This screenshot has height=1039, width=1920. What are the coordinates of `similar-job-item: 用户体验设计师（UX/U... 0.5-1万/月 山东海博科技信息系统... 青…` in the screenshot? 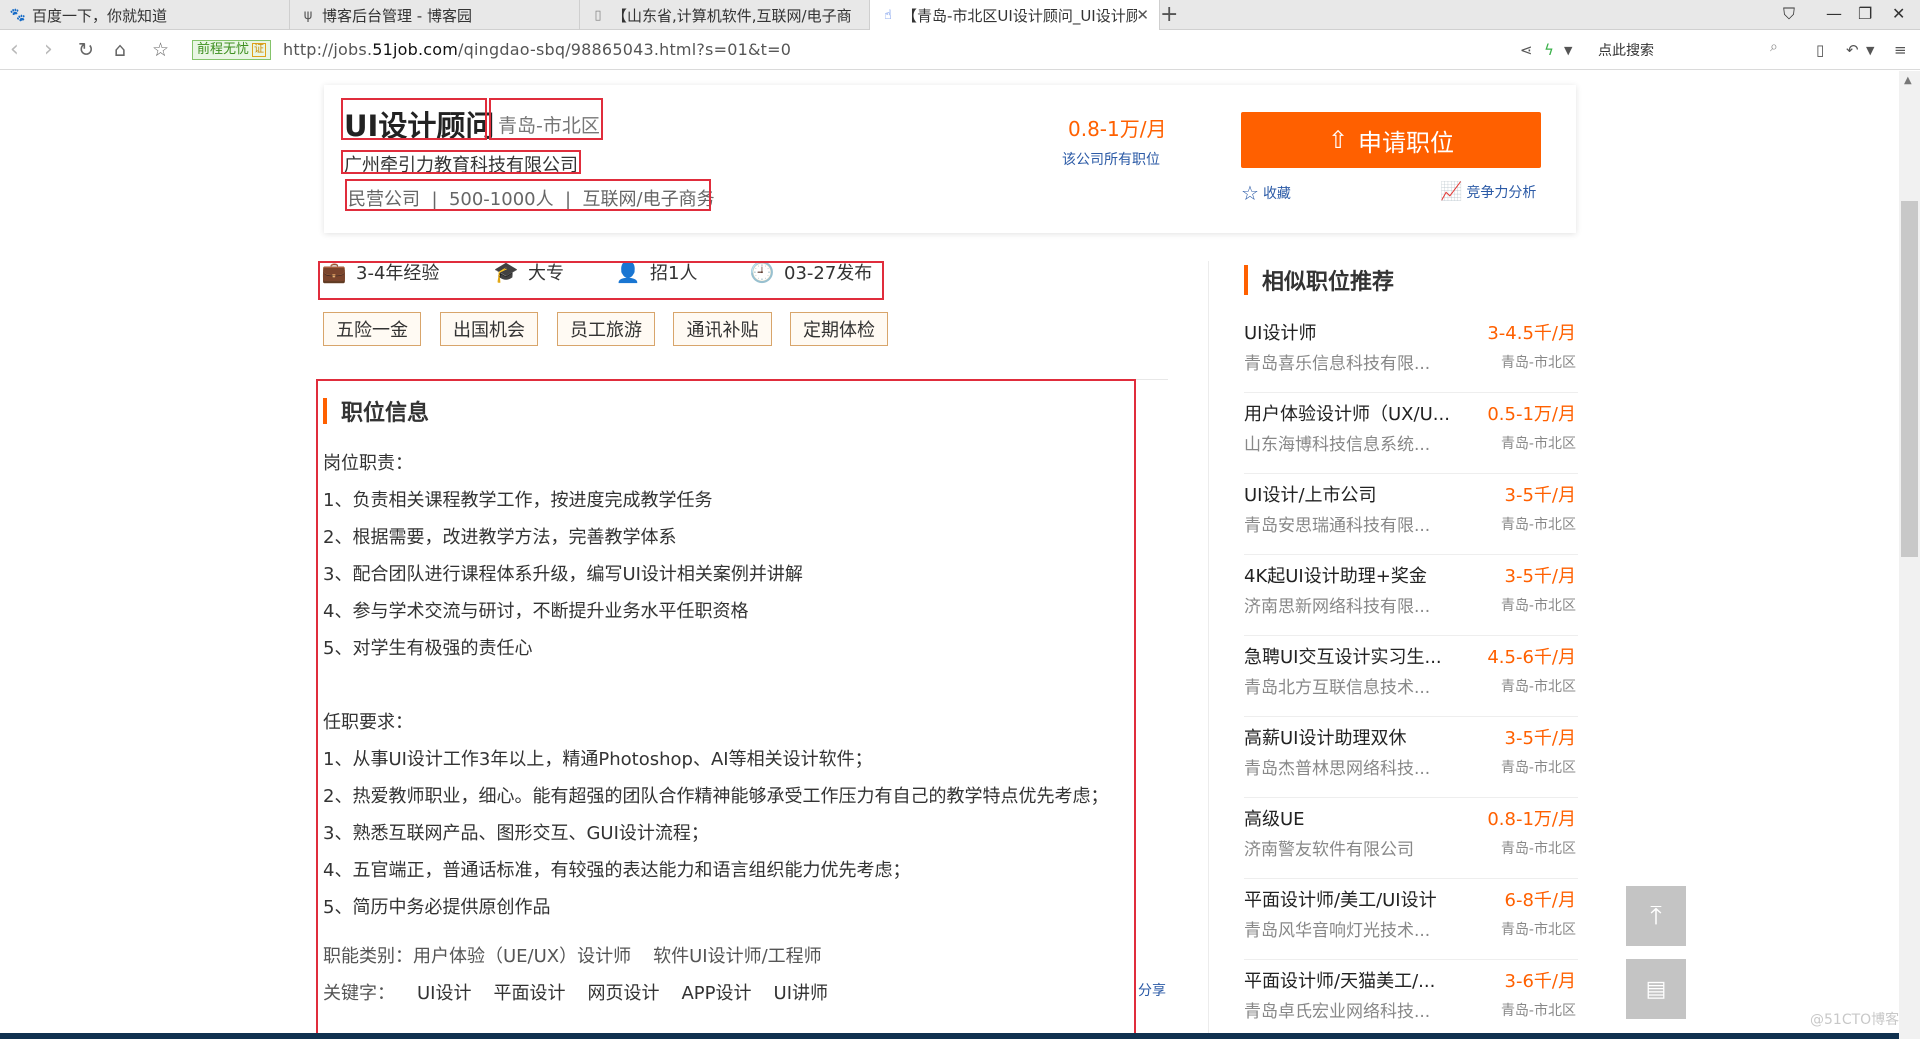 It's located at (1411, 434).